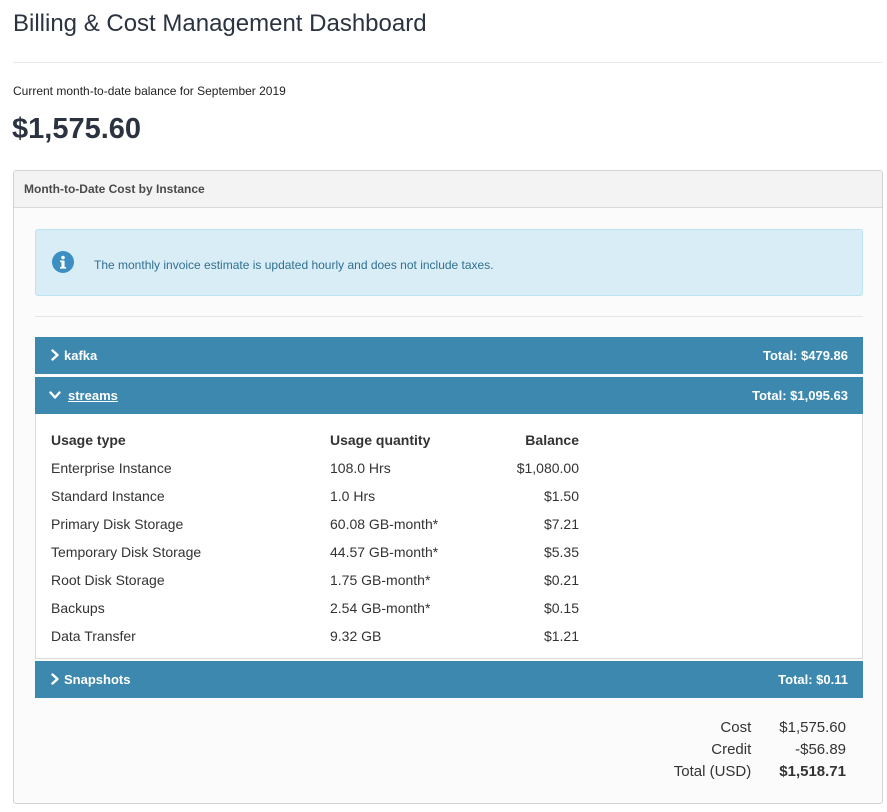 This screenshot has height=812, width=887. What do you see at coordinates (81, 355) in the screenshot?
I see `group-name-kafka: kafka` at bounding box center [81, 355].